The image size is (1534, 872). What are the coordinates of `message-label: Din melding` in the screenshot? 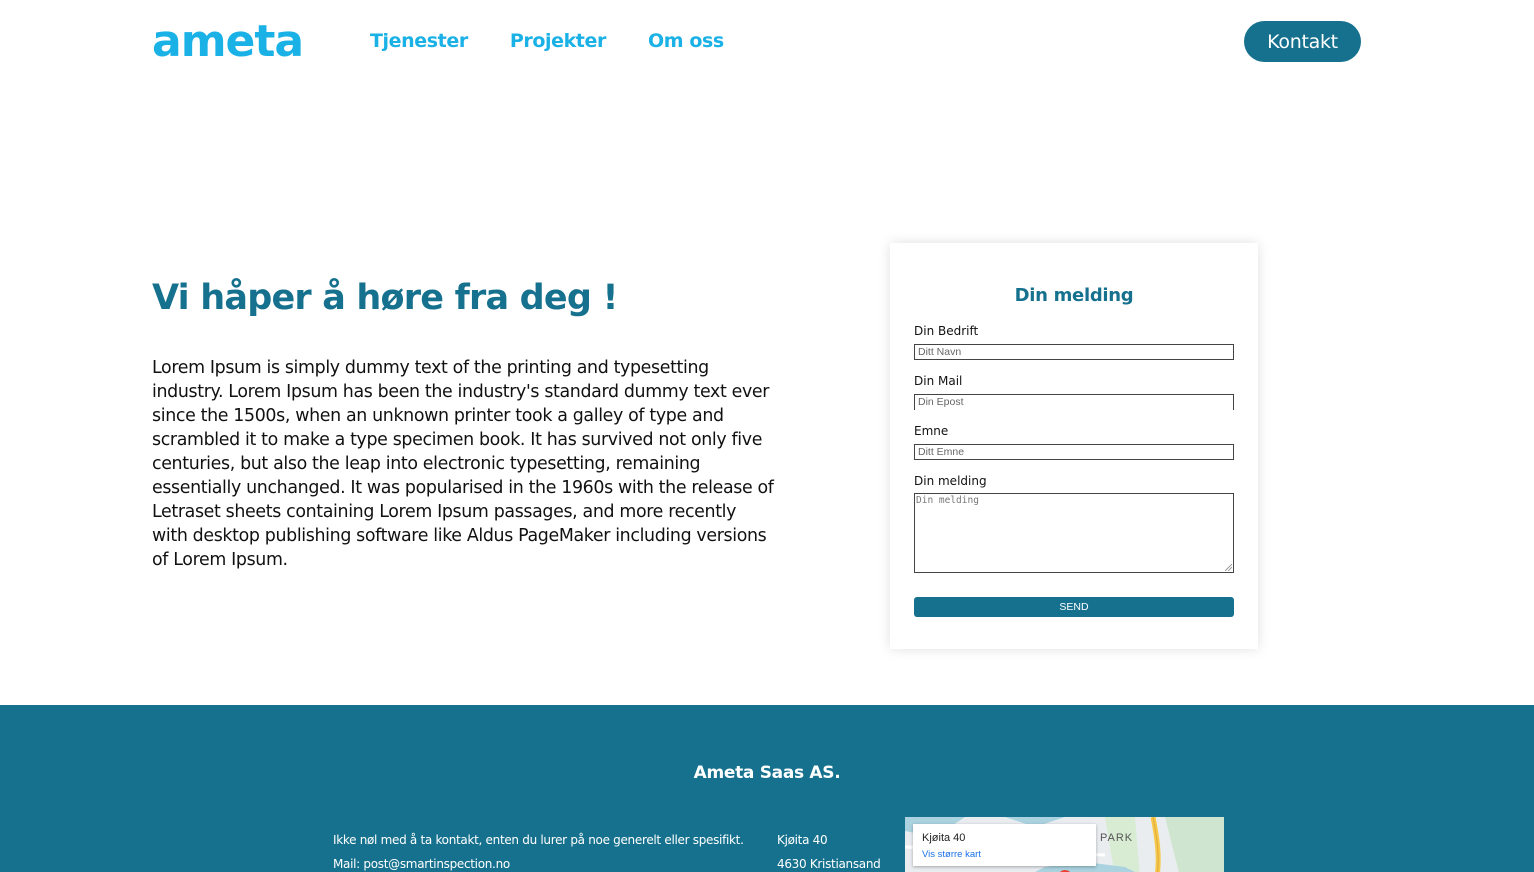 It's located at (950, 481).